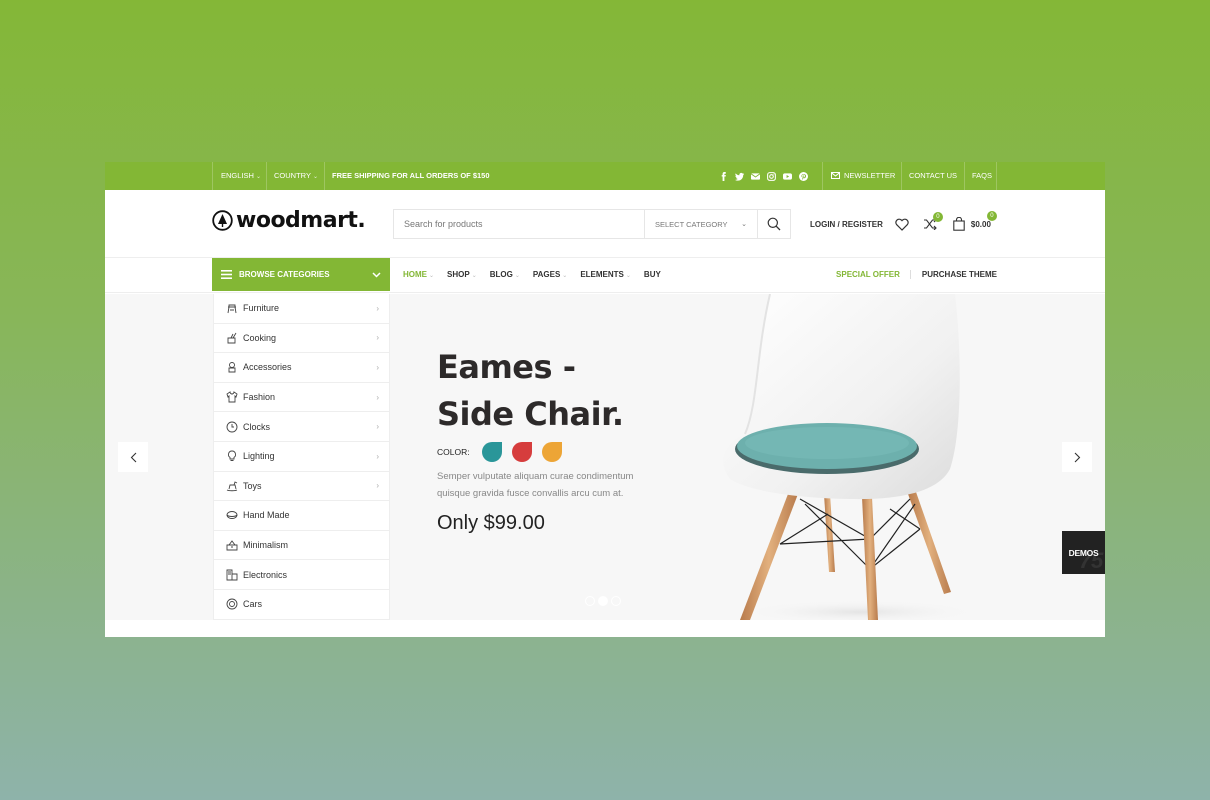  I want to click on nav-item-pages: PAGES ⌄, so click(550, 274).